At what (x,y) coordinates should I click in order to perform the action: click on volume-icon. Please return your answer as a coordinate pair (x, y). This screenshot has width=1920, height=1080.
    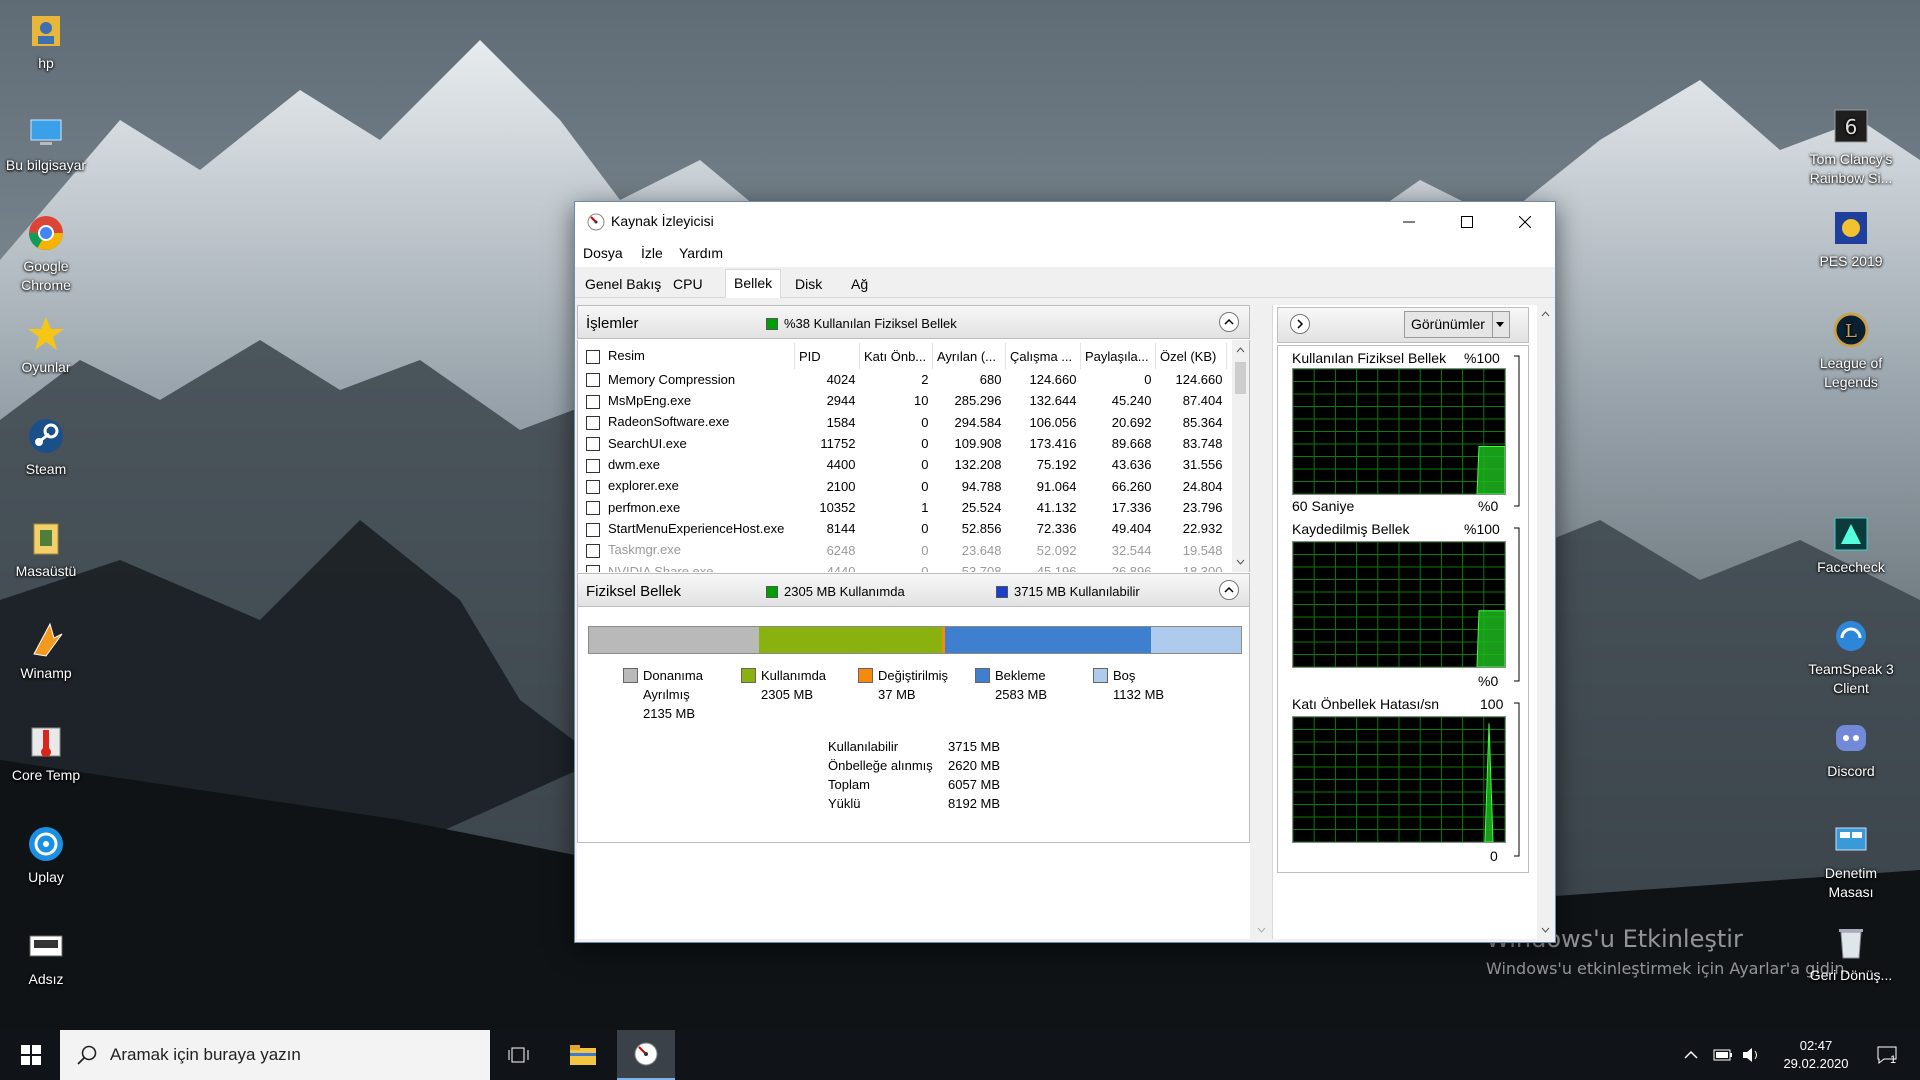
    Looking at the image, I should click on (1752, 1055).